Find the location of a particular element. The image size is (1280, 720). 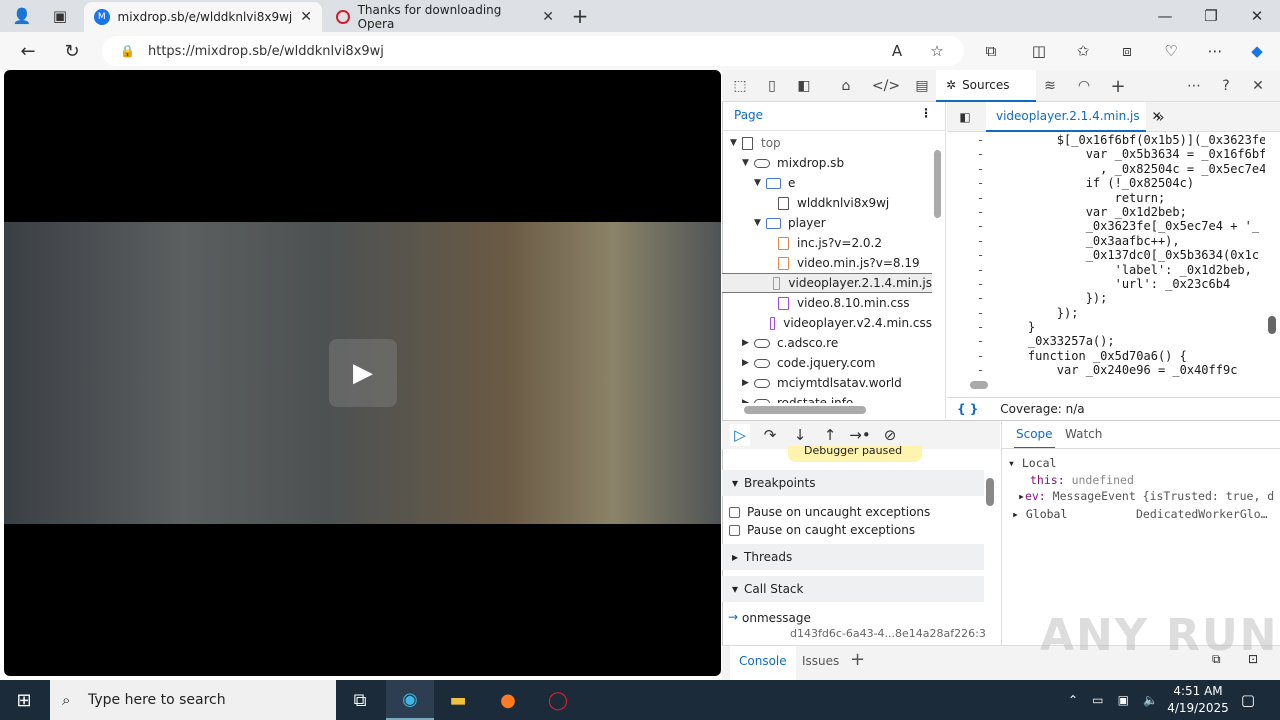

code-line: - 'label': _0x1d2beb, is located at coordinates (1106, 270).